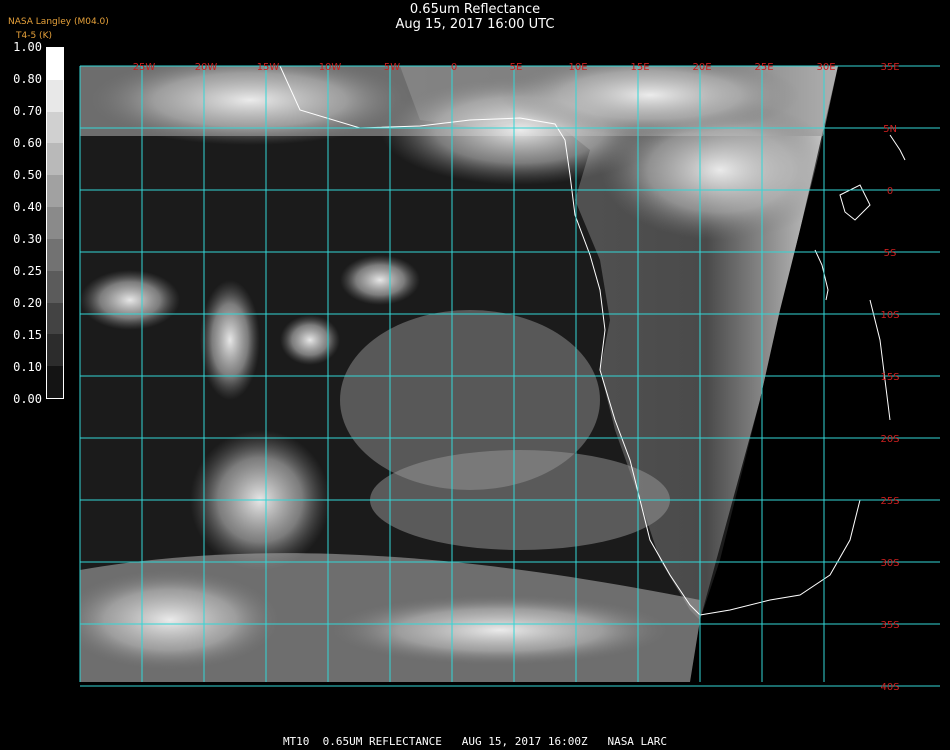 The width and height of the screenshot is (950, 750). What do you see at coordinates (639, 67) in the screenshot?
I see `grid-label: 15E` at bounding box center [639, 67].